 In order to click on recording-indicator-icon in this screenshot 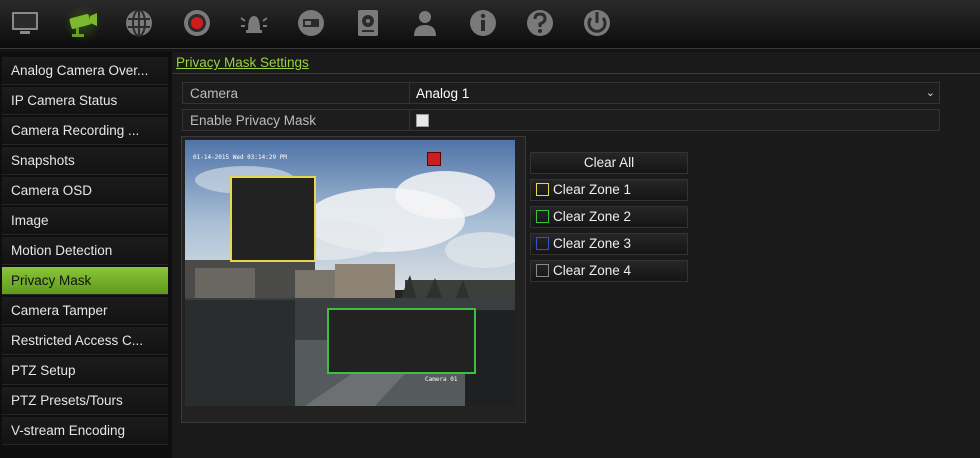, I will do `click(434, 159)`.